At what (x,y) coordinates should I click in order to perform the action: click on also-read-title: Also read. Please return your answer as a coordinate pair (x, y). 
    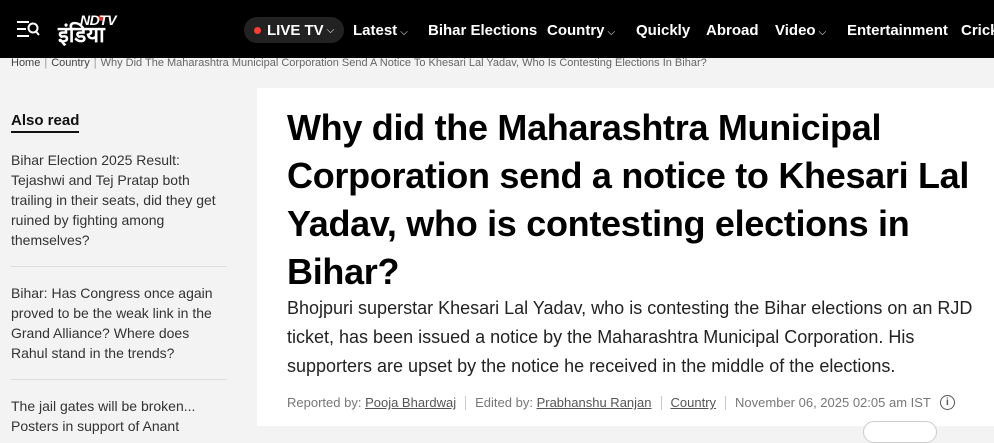
    Looking at the image, I should click on (45, 122).